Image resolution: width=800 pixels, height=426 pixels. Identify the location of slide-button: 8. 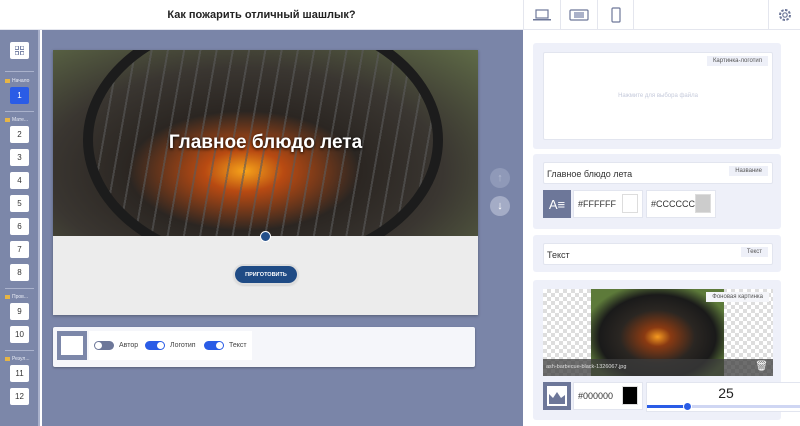
(19, 272).